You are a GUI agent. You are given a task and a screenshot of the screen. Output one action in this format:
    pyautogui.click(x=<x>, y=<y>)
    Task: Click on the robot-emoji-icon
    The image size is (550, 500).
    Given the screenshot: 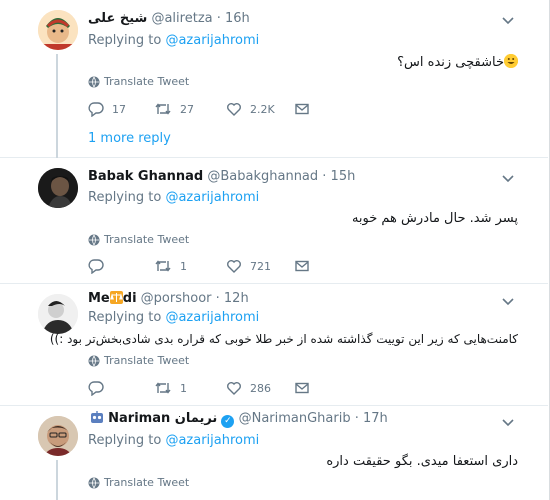 What is the action you would take?
    pyautogui.click(x=97, y=417)
    